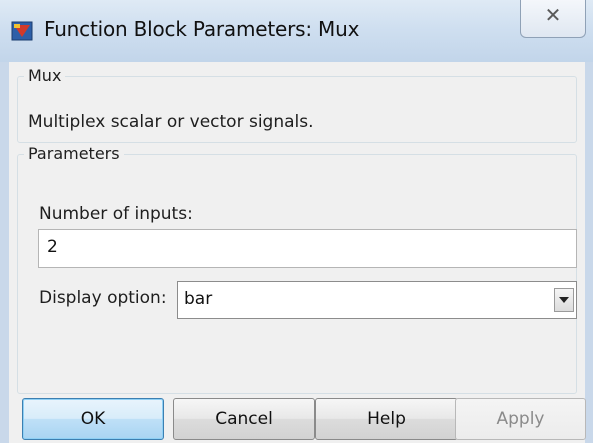  Describe the element at coordinates (22, 31) in the screenshot. I see `simulink-block-icon` at that location.